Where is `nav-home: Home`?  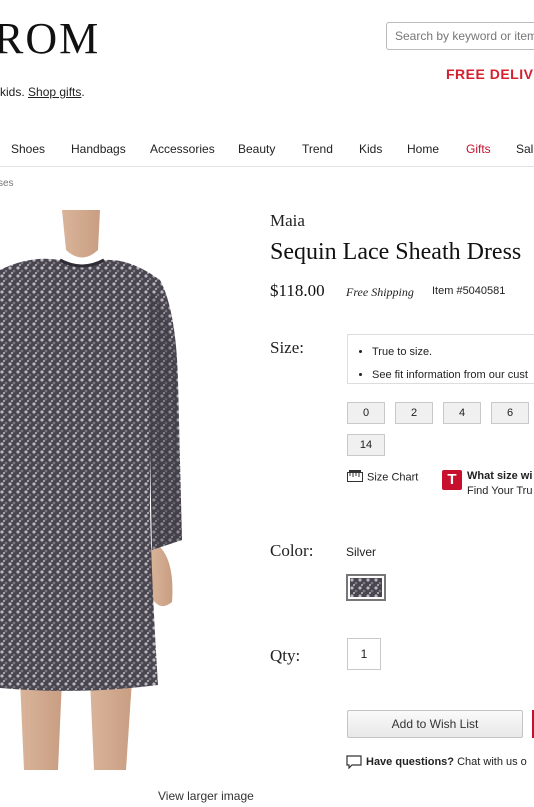 nav-home: Home is located at coordinates (423, 149).